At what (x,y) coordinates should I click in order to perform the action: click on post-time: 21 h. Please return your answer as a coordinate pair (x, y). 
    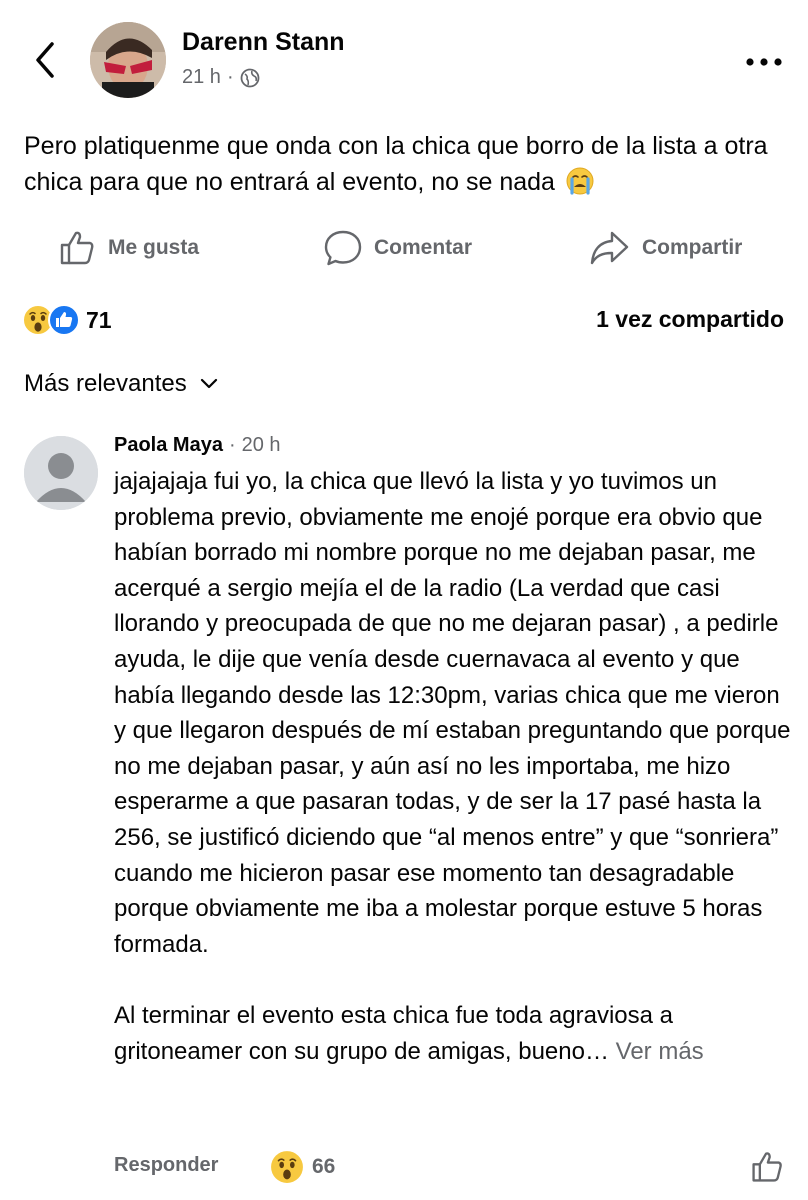
    Looking at the image, I should click on (201, 77).